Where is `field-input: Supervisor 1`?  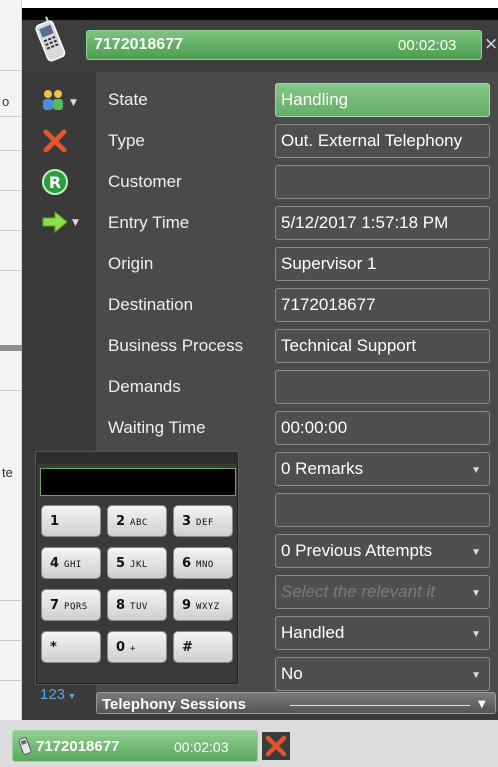
field-input: Supervisor 1 is located at coordinates (382, 264).